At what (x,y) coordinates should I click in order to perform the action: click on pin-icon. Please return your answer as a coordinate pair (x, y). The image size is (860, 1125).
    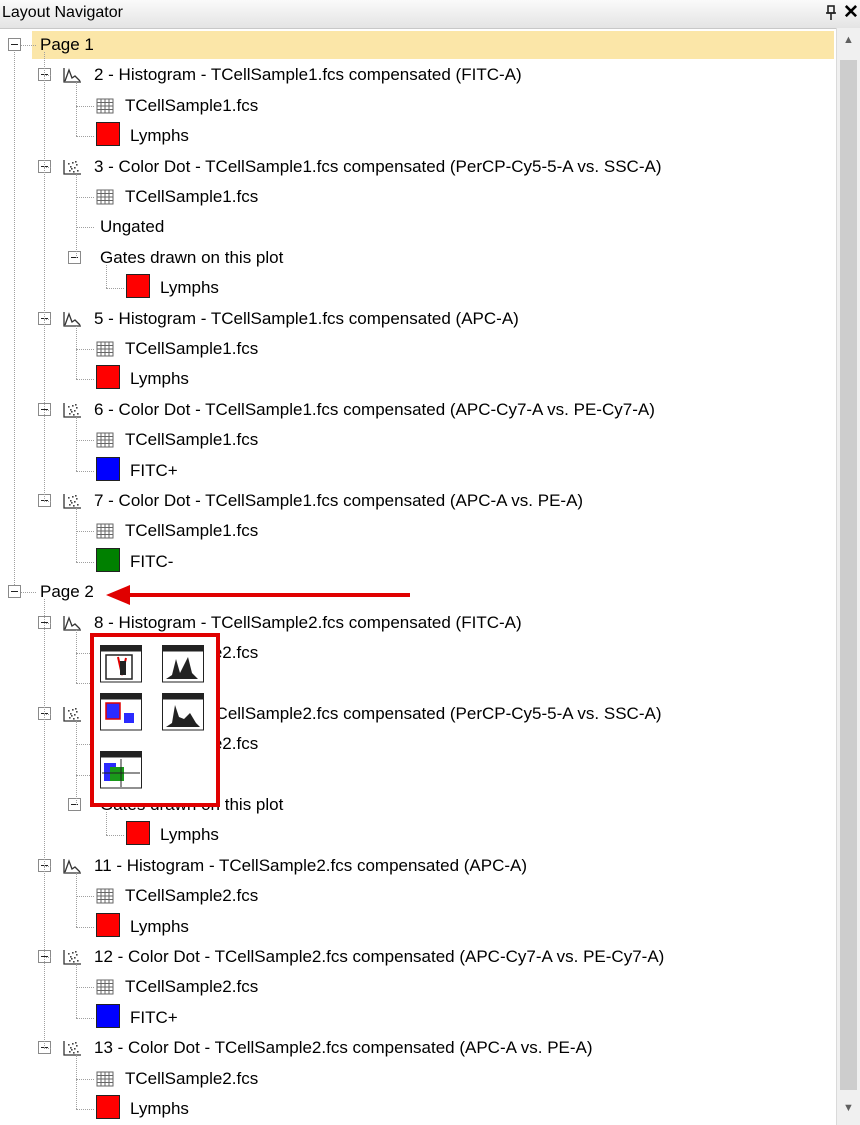
    Looking at the image, I should click on (831, 13).